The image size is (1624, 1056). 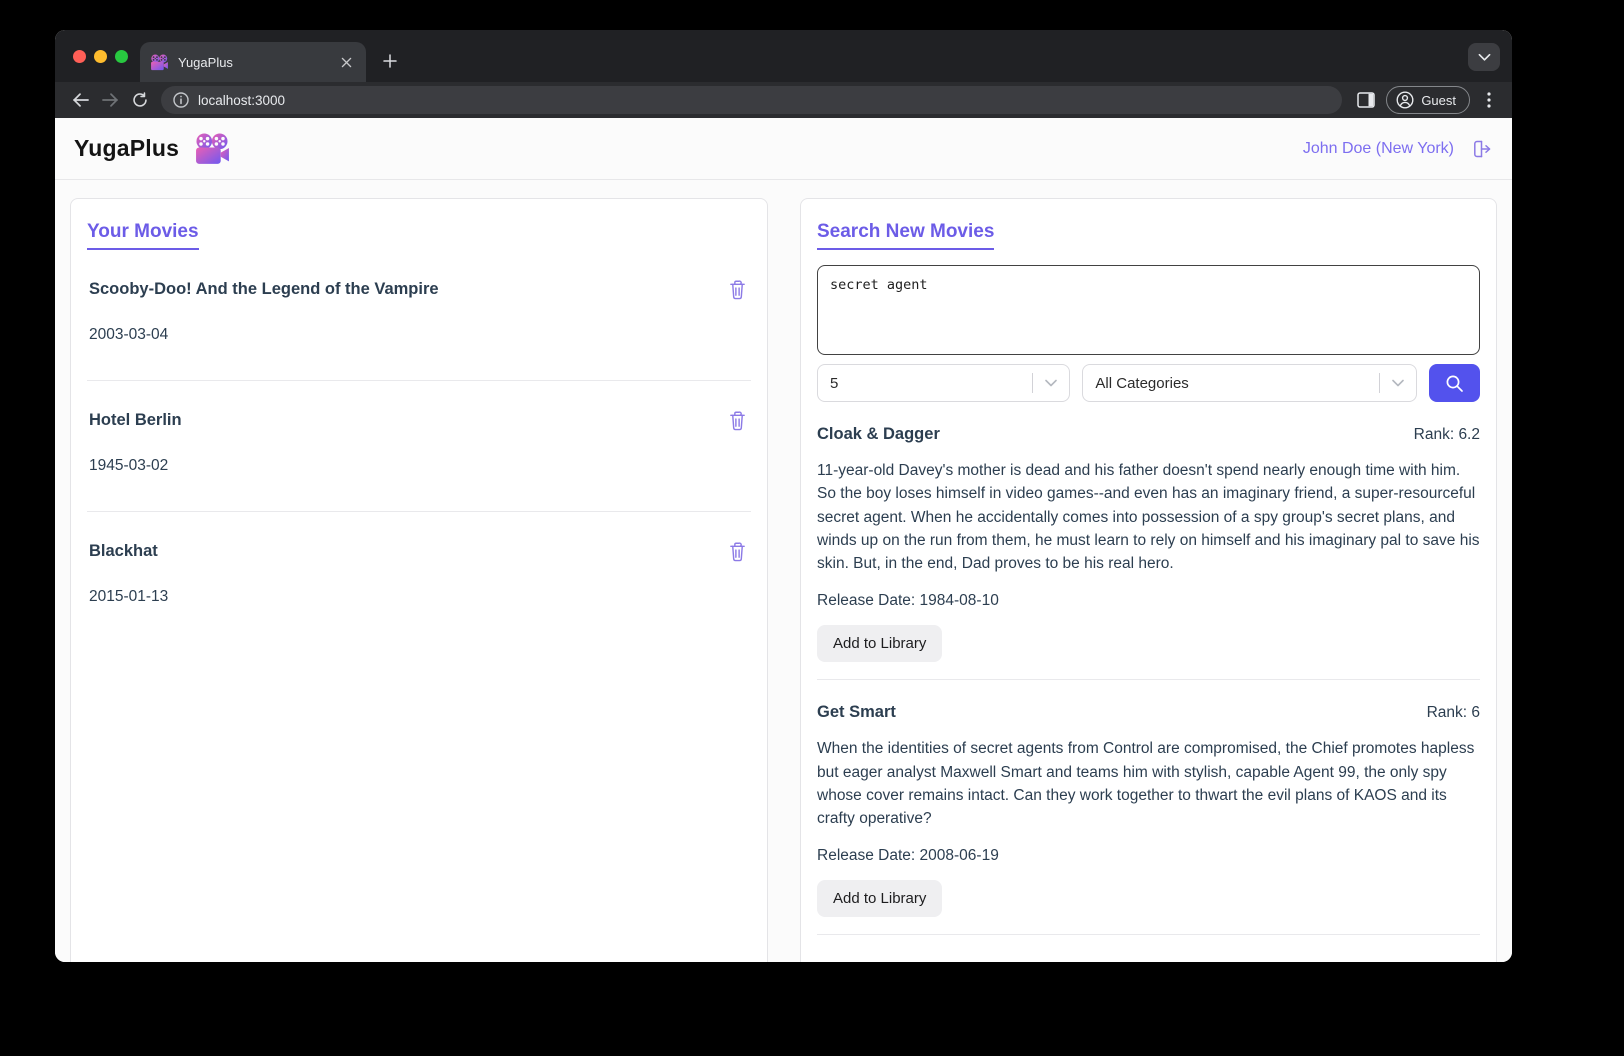 I want to click on guest-label: Guest, so click(x=1438, y=100).